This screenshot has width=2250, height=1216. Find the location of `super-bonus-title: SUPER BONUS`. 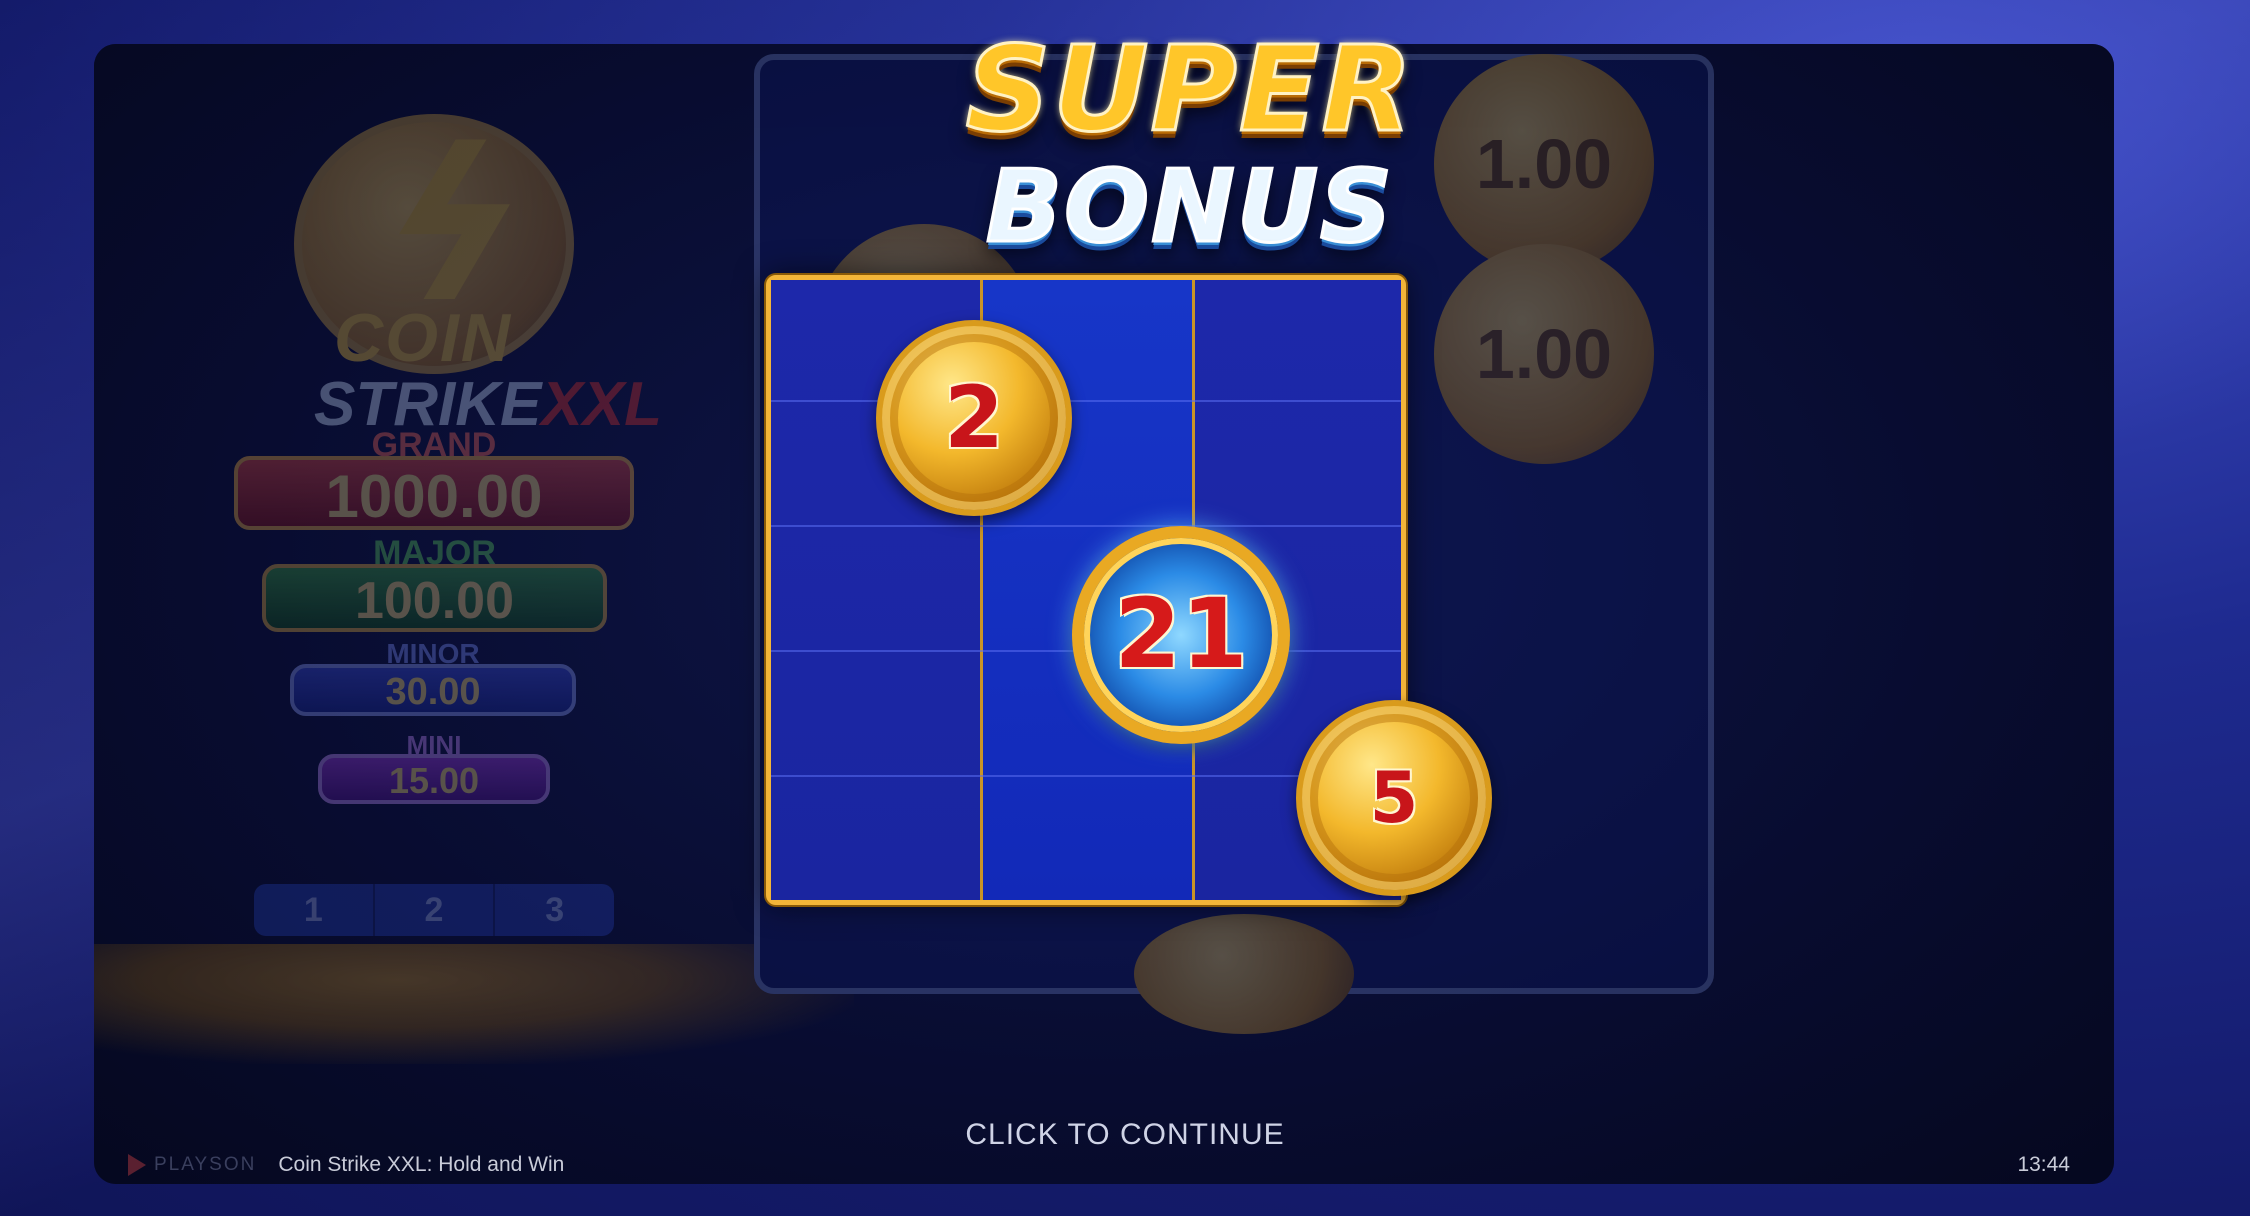

super-bonus-title: SUPER BONUS is located at coordinates (1190, 149).